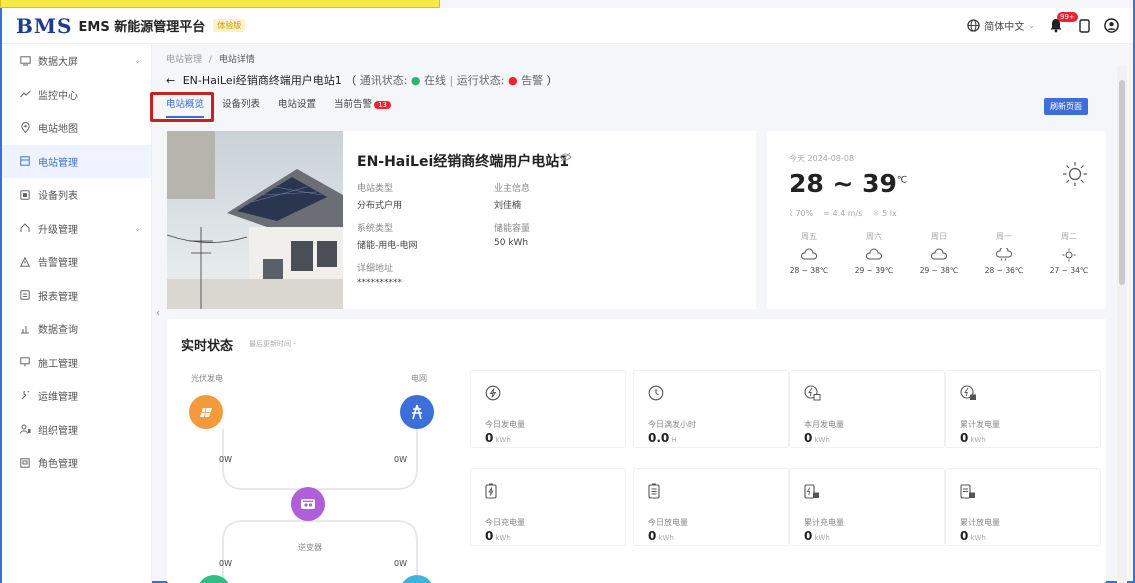 The height and width of the screenshot is (583, 1135). What do you see at coordinates (491, 492) in the screenshot?
I see `battery-charge-icon` at bounding box center [491, 492].